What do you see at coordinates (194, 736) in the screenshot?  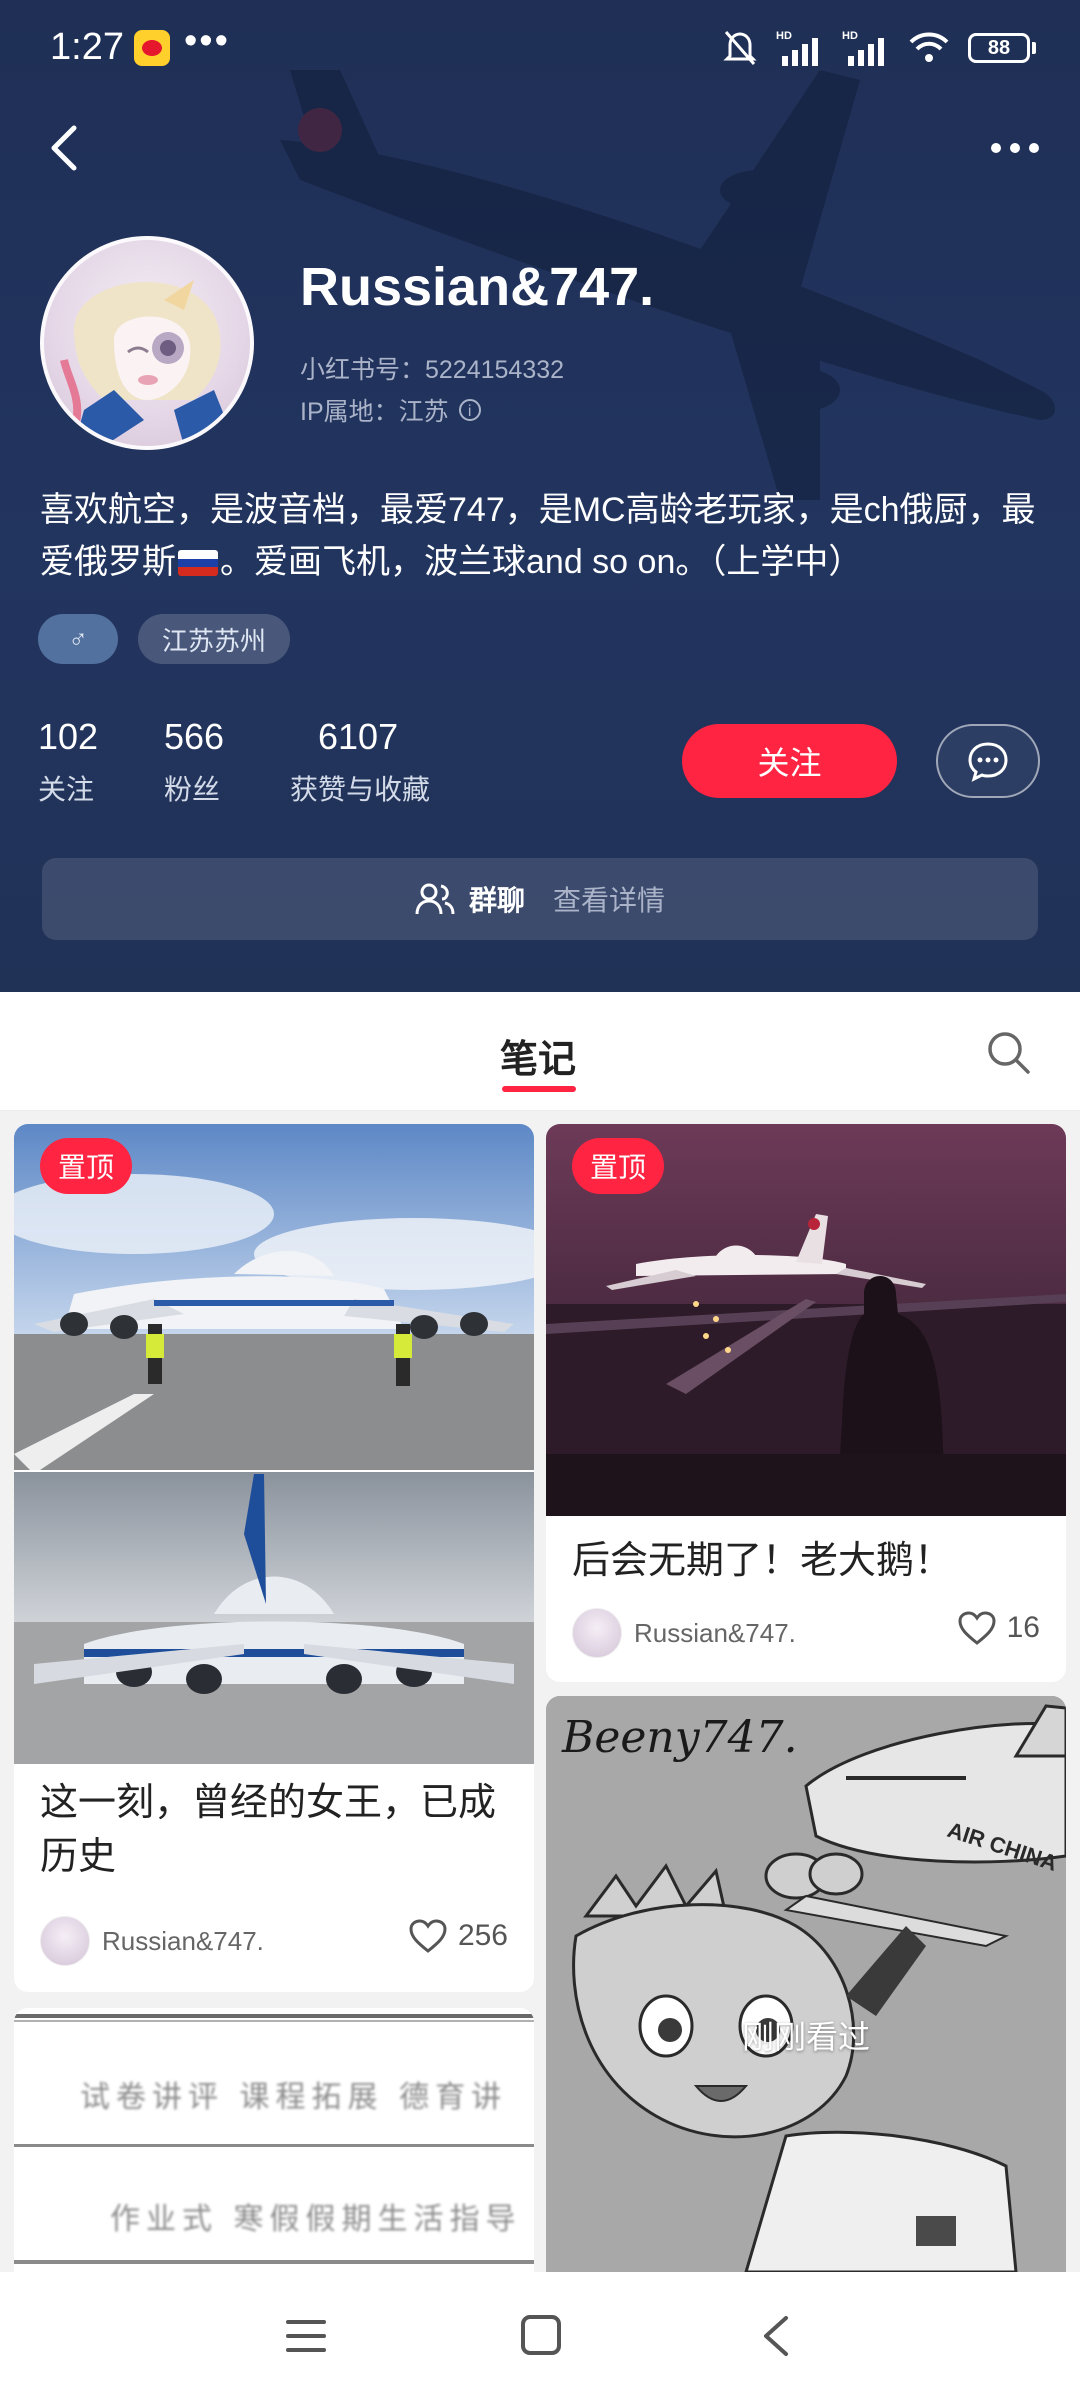 I see `followers-count: 566` at bounding box center [194, 736].